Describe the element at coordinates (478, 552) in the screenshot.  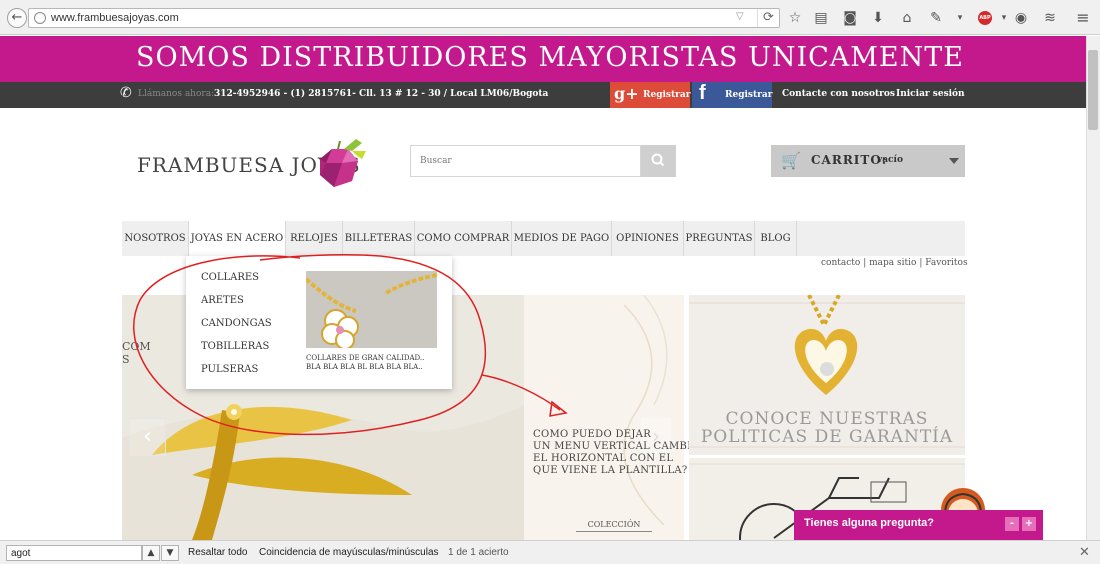
I see `find-result: 1 de 1 acierto` at that location.